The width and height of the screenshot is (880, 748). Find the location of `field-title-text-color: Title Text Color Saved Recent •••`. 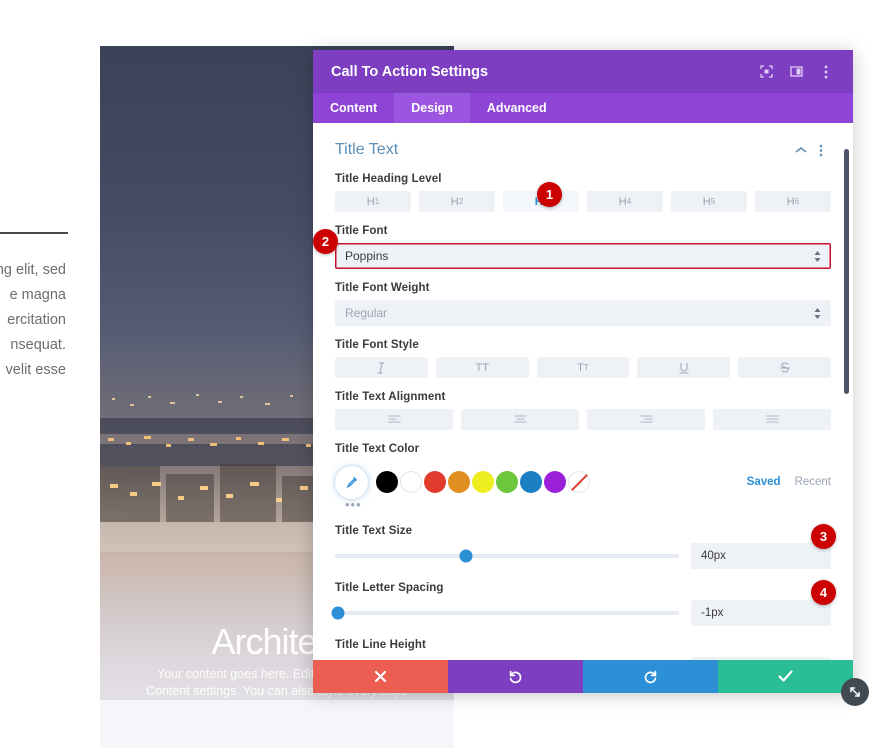

field-title-text-color: Title Text Color Saved Recent ••• is located at coordinates (583, 477).